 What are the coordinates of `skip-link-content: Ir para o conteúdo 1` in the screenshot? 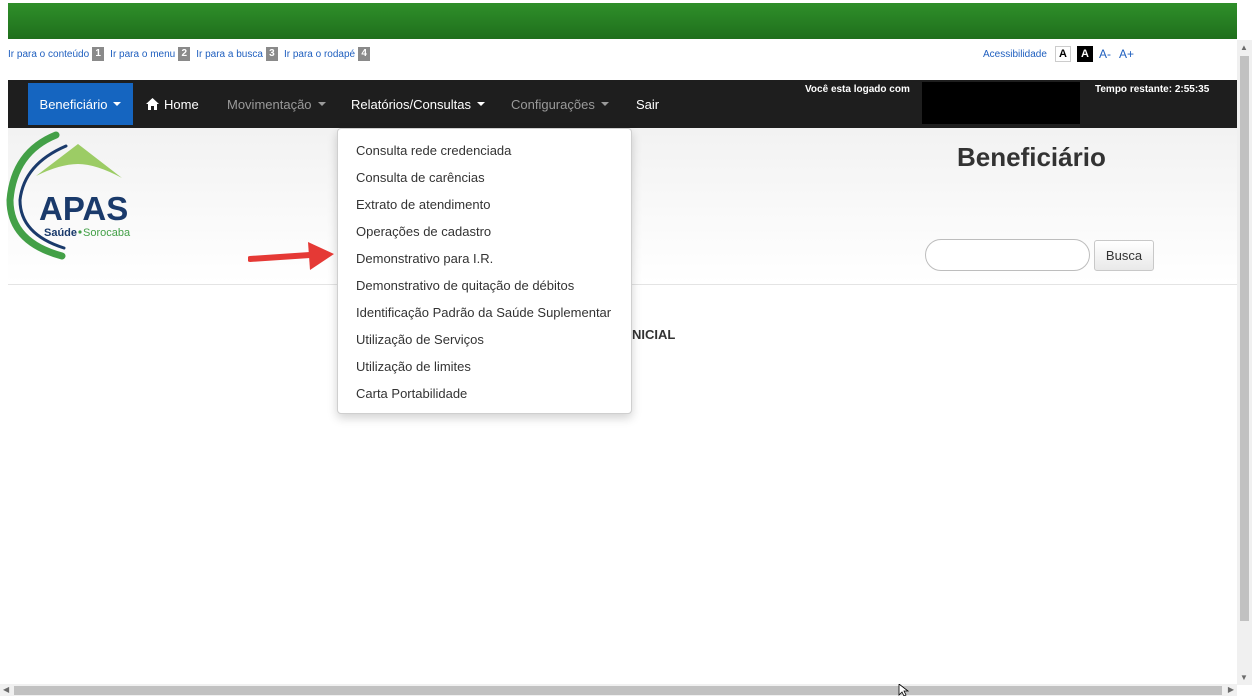 It's located at (56, 54).